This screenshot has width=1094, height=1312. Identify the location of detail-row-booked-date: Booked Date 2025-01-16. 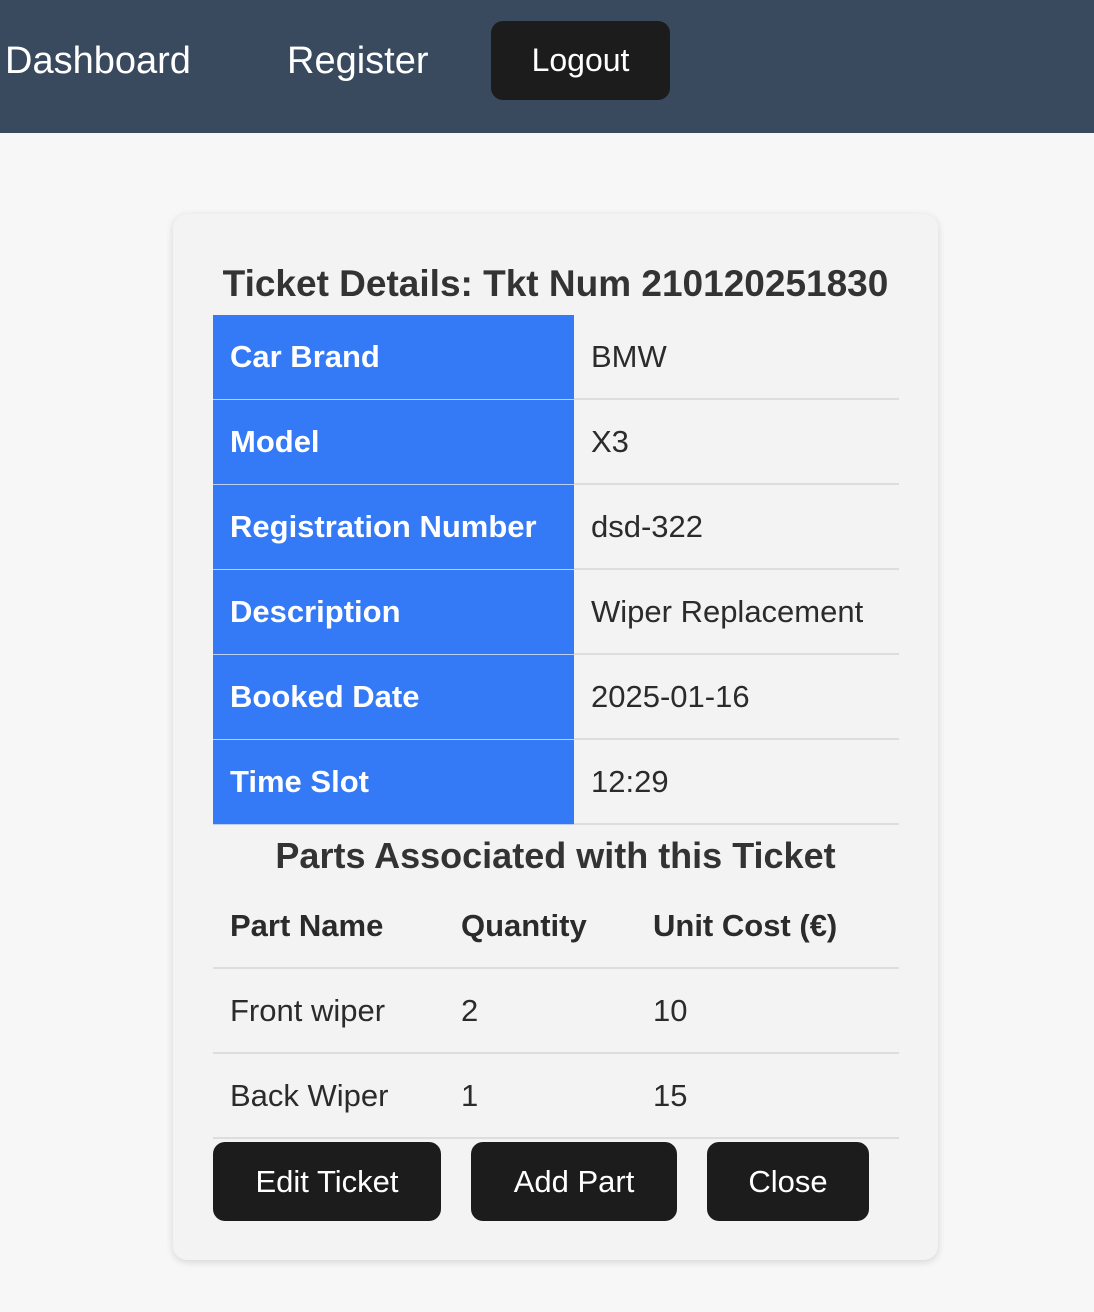
(556, 697).